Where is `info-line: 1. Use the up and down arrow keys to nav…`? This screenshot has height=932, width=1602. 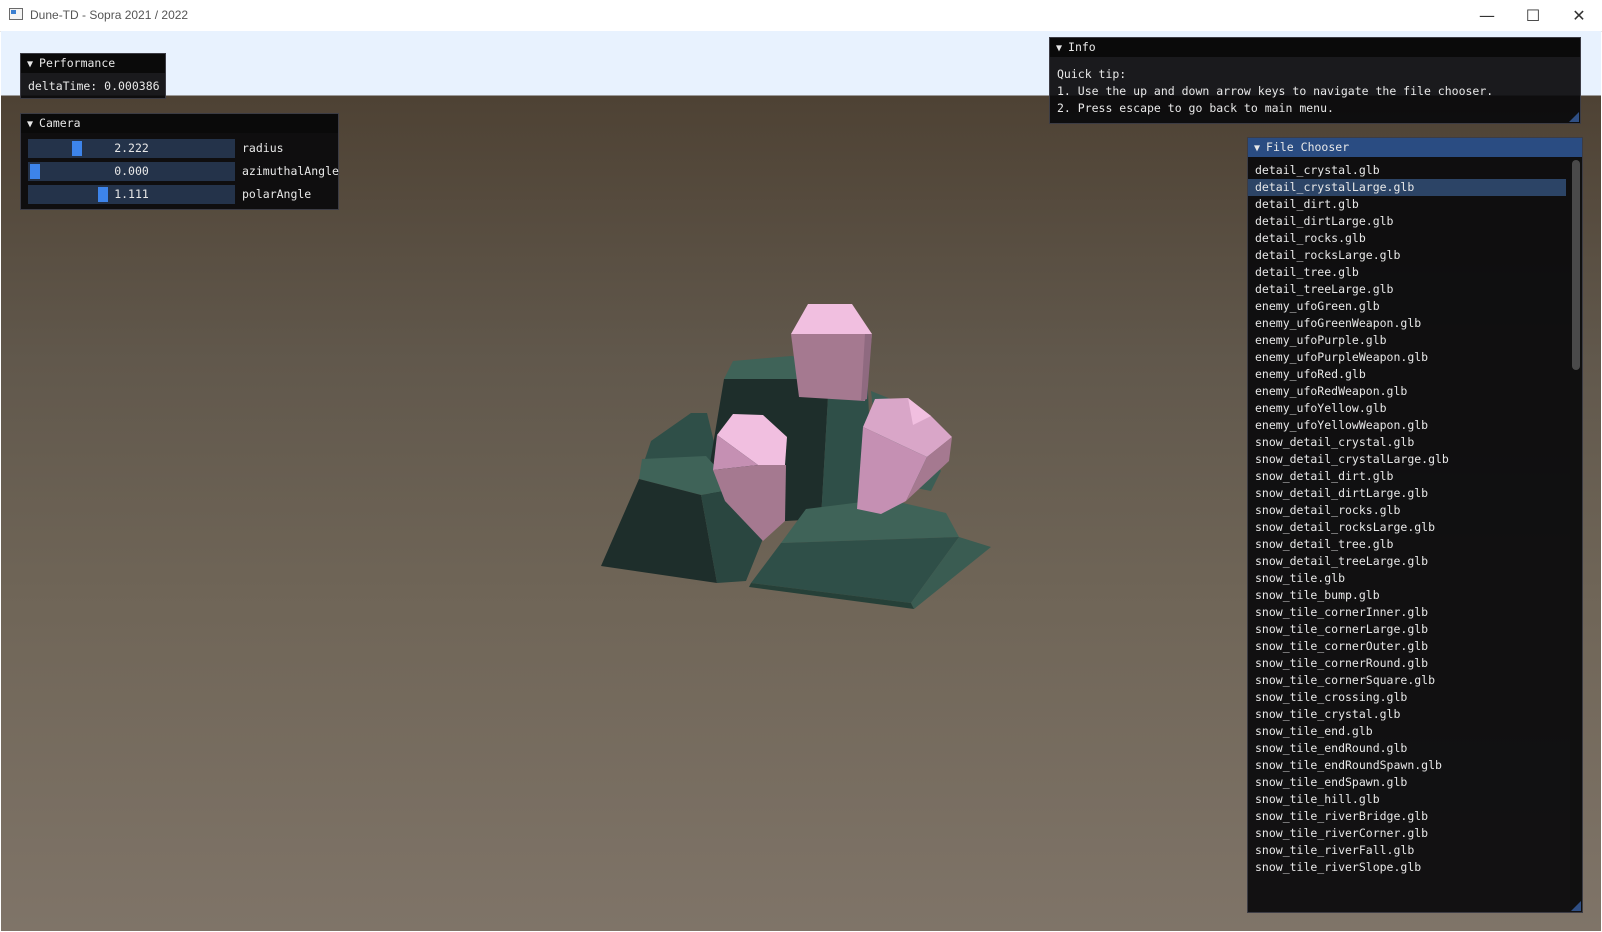 info-line: 1. Use the up and down arrow keys to nav… is located at coordinates (1275, 91).